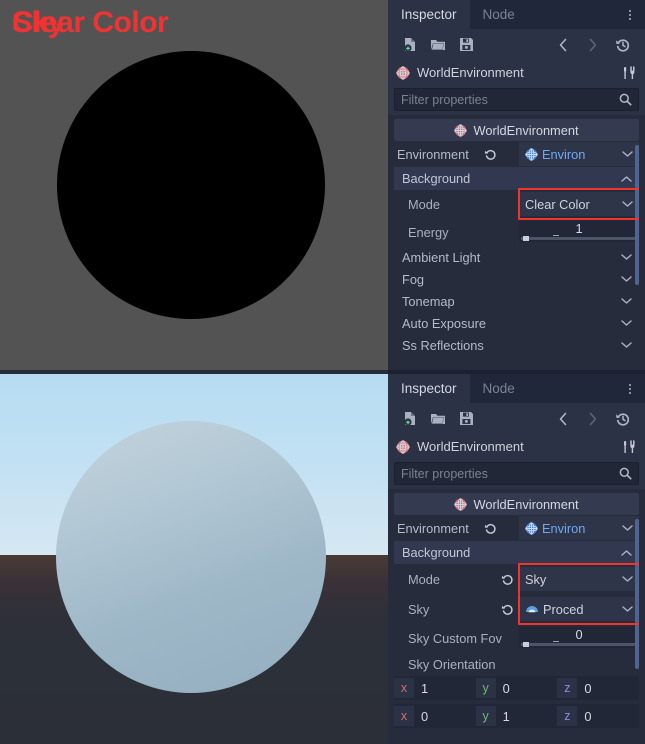 The width and height of the screenshot is (645, 744). Describe the element at coordinates (433, 528) in the screenshot. I see `property-label-environment: Environment` at that location.